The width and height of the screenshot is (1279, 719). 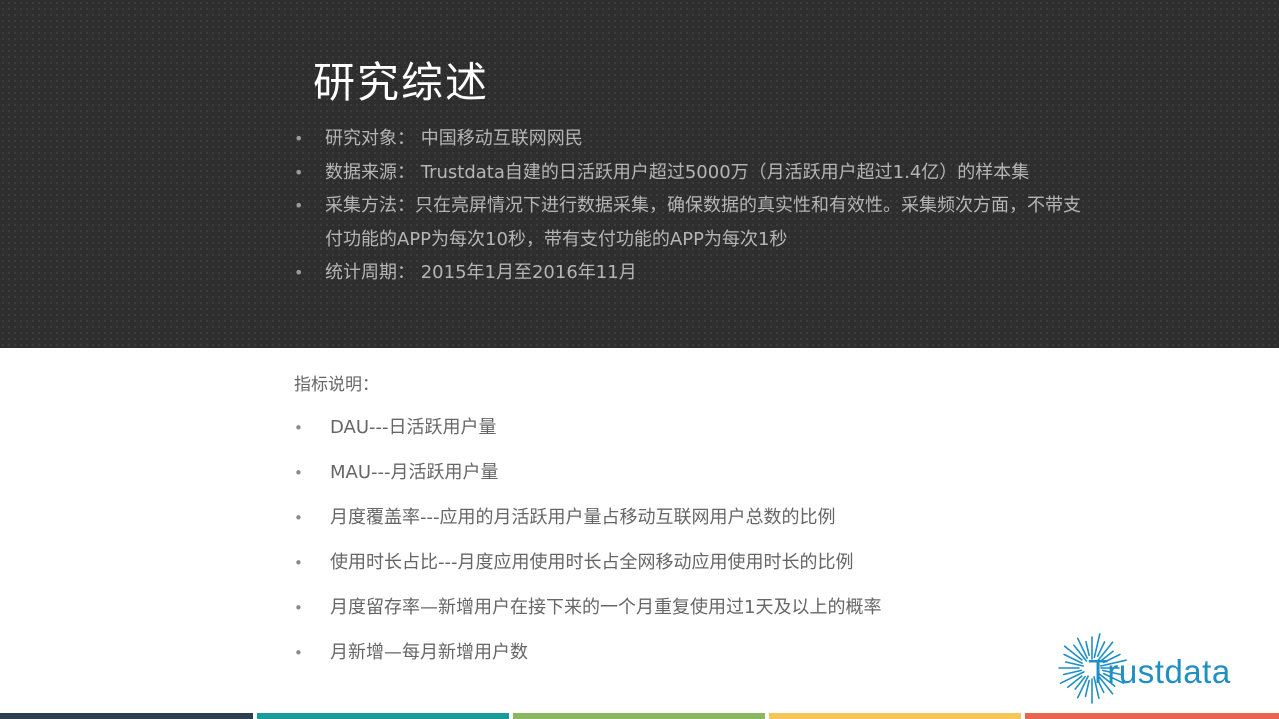 What do you see at coordinates (401, 82) in the screenshot?
I see `page-title: 研究综述` at bounding box center [401, 82].